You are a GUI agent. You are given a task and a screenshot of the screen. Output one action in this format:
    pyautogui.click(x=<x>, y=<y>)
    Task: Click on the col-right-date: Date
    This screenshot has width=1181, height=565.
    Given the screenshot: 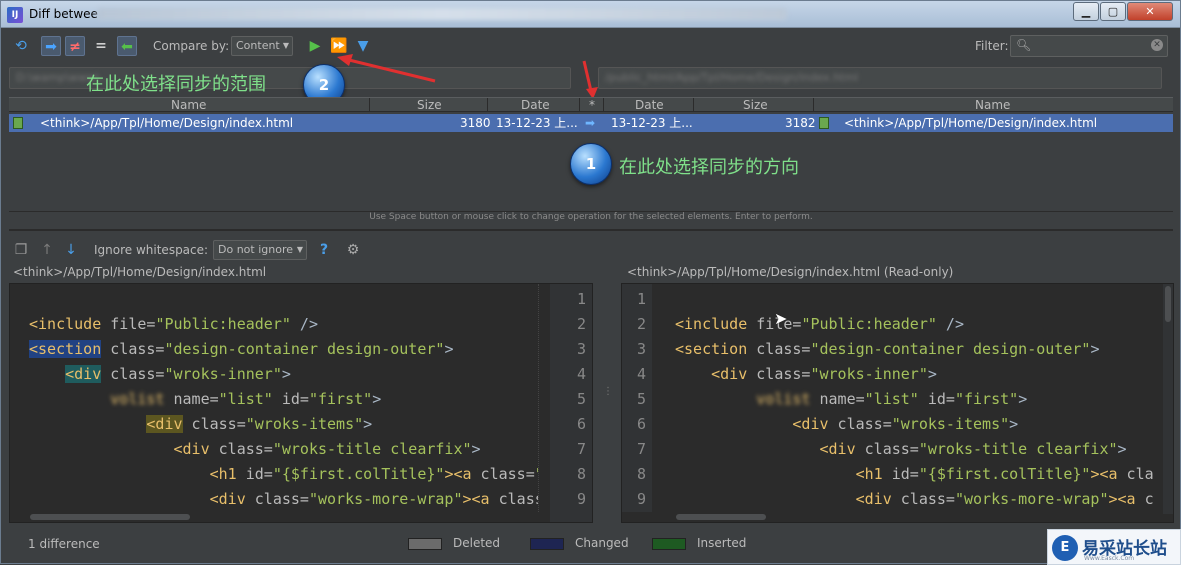 What is the action you would take?
    pyautogui.click(x=649, y=105)
    